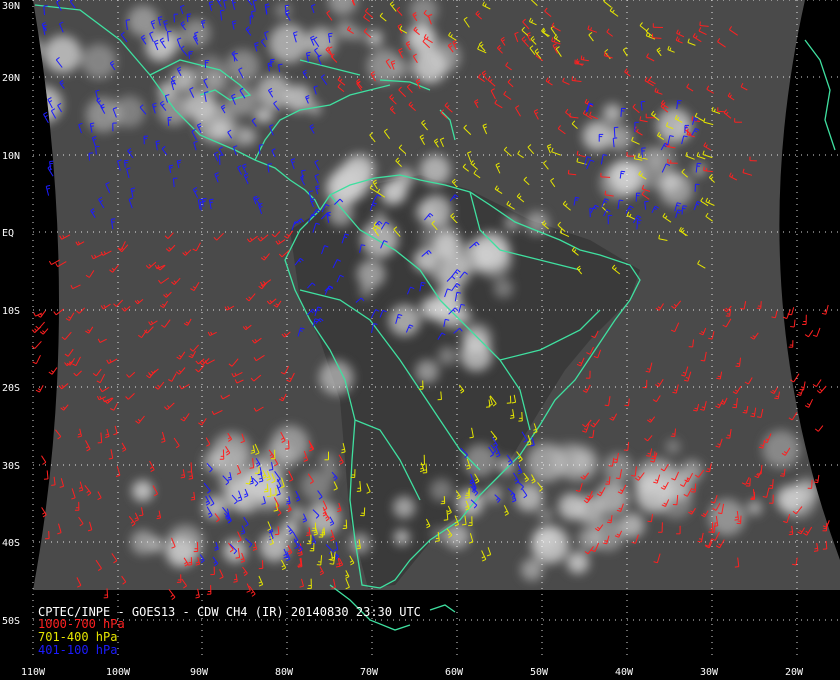 This screenshot has width=840, height=680. I want to click on legend-high-level: 401-100 hPa, so click(77, 650).